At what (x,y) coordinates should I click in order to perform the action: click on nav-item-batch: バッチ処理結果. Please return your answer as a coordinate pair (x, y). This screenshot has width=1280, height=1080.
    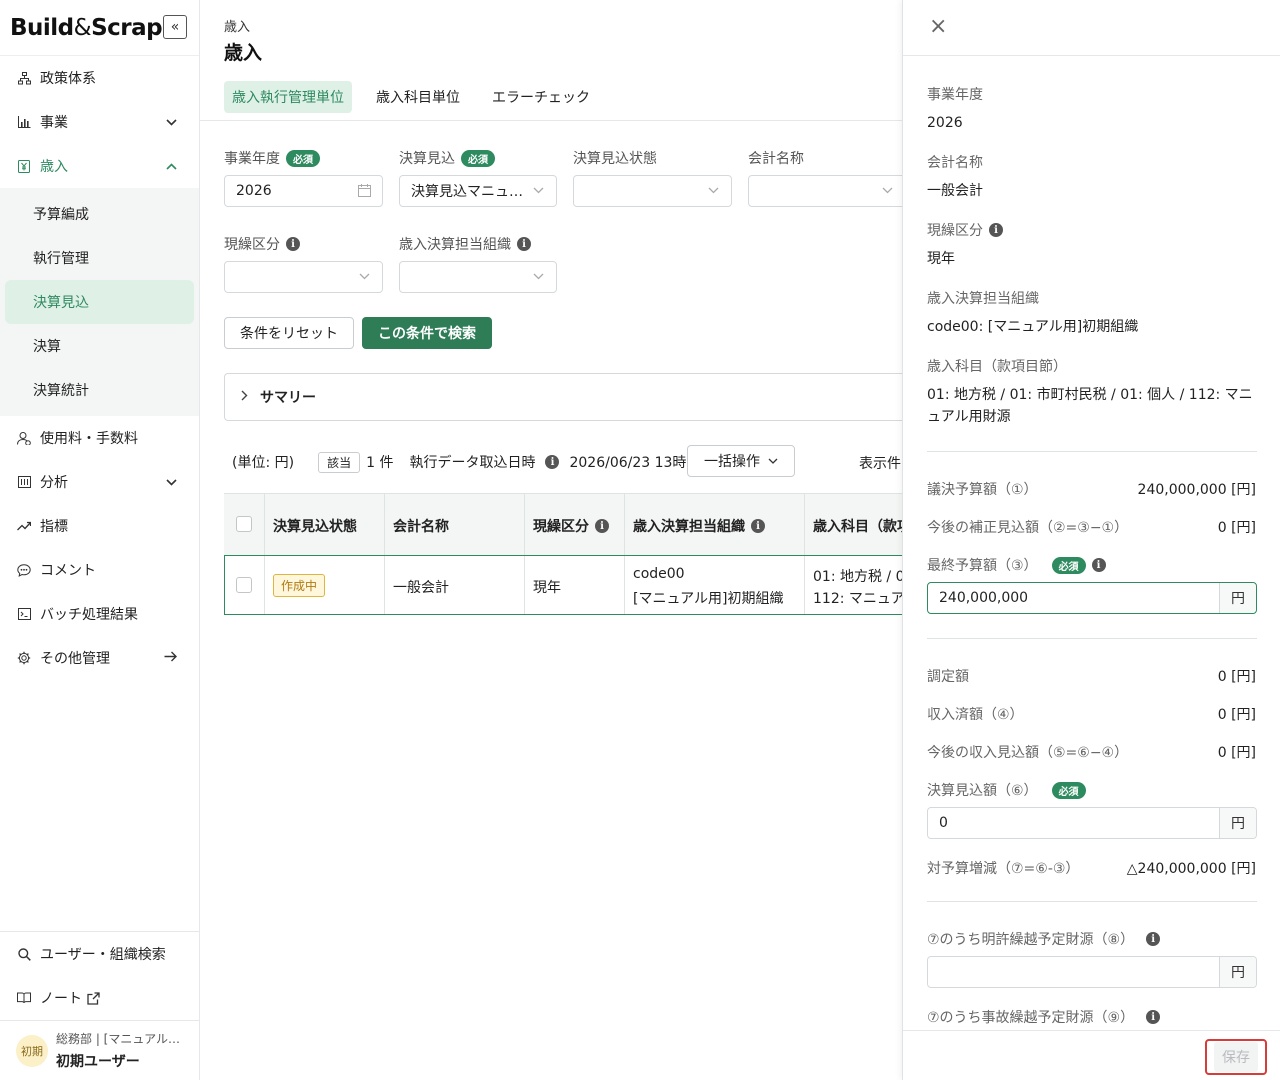
    Looking at the image, I should click on (99, 614).